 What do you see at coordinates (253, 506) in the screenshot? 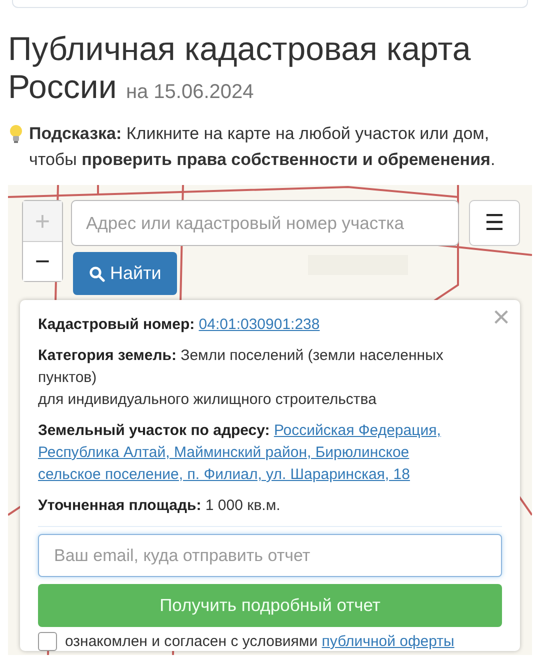
I see `info-field: Уточненная площадь: 1 000 кв.м.` at bounding box center [253, 506].